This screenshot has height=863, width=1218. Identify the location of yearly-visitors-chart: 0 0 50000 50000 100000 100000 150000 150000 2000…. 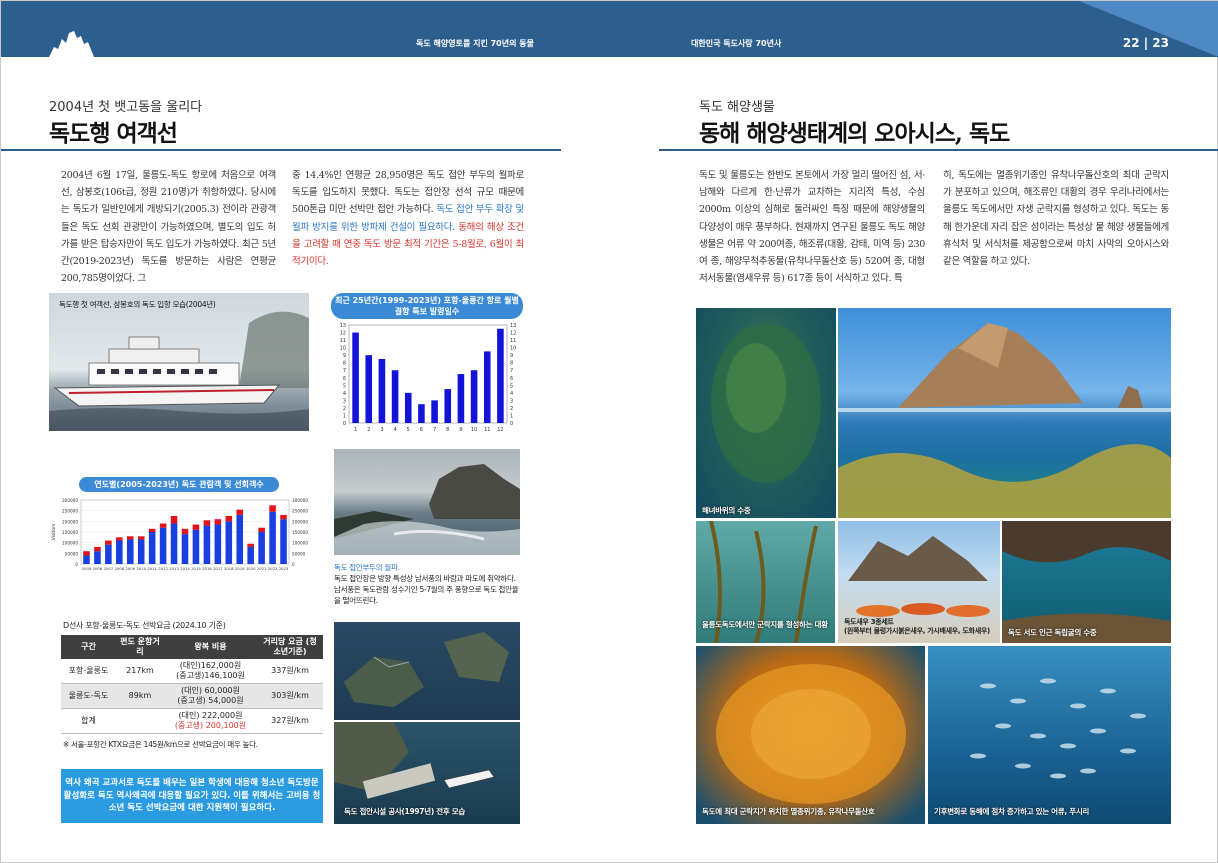
(179, 534).